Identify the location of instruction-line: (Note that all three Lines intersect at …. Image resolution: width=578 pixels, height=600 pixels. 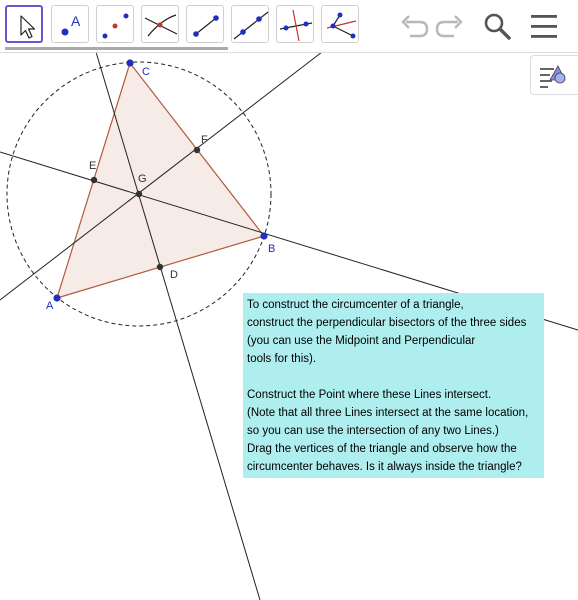
(388, 413).